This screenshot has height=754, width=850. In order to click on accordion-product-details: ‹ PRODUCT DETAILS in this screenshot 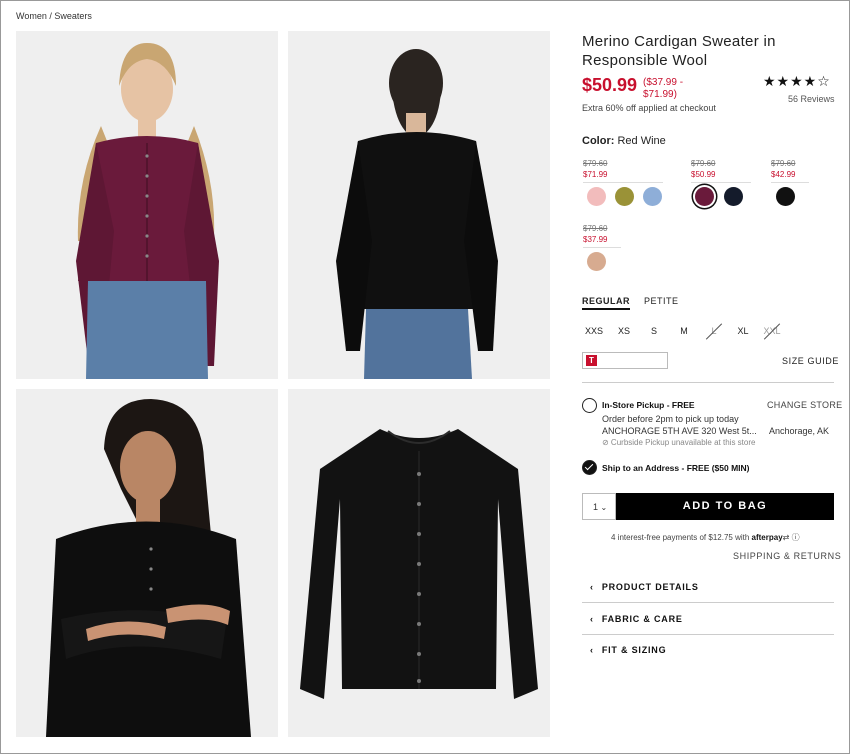, I will do `click(644, 587)`.